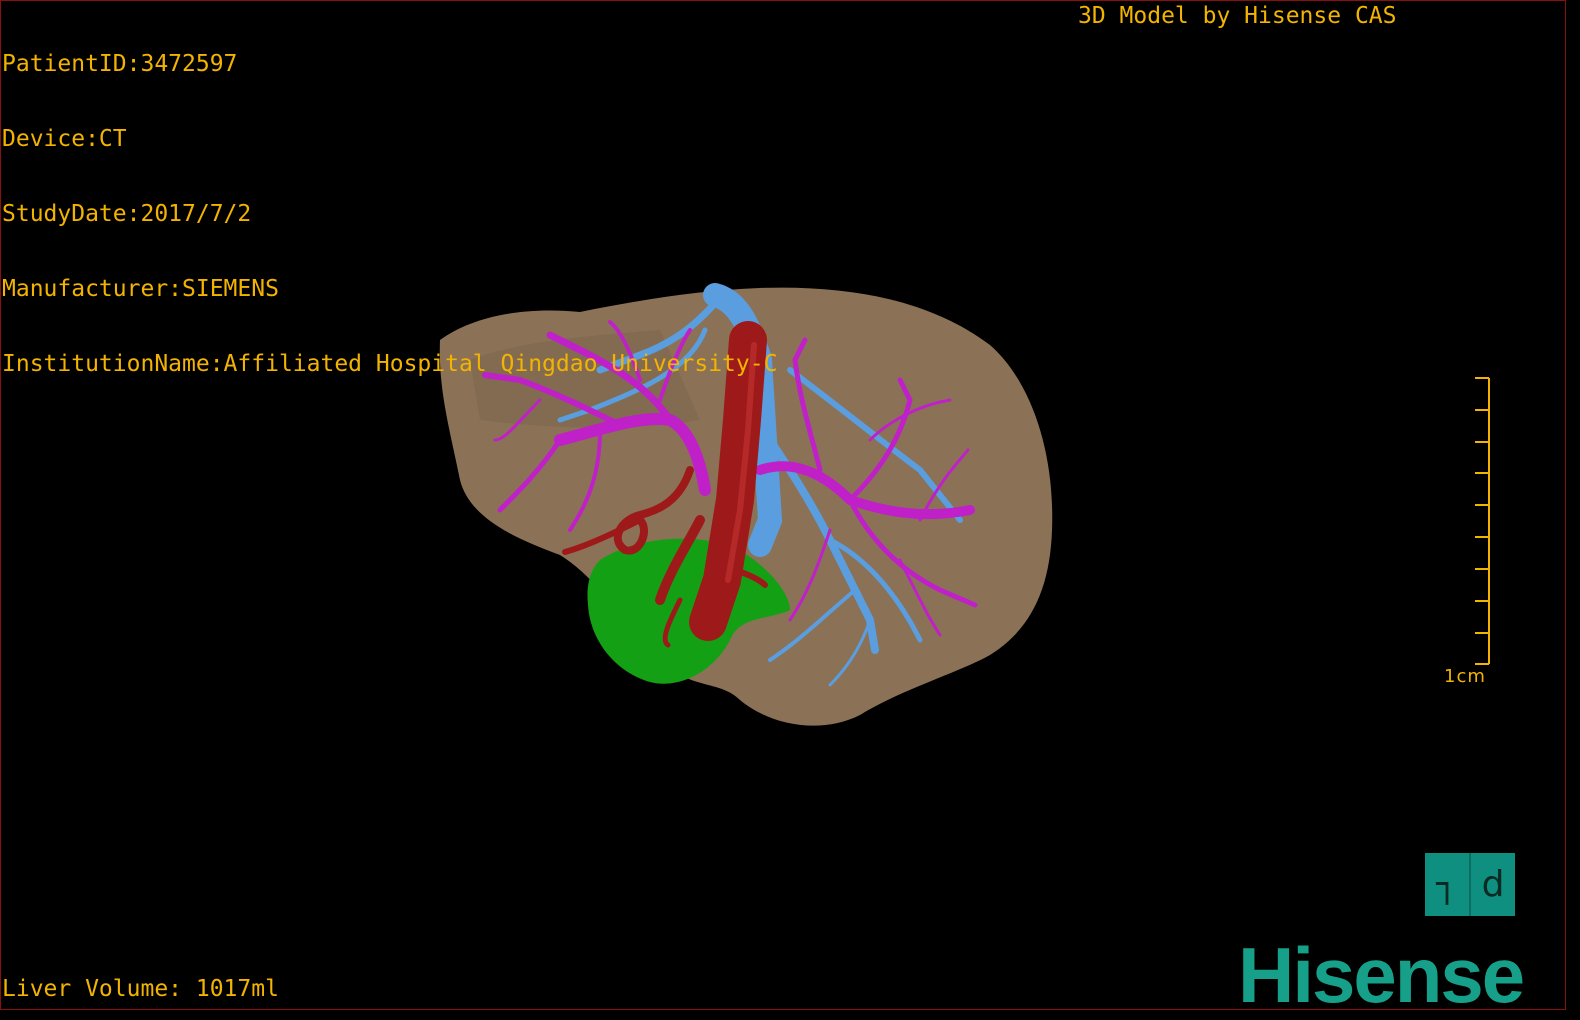  Describe the element at coordinates (120, 64) in the screenshot. I see `patient-id-text: PatientID:3472597` at that location.